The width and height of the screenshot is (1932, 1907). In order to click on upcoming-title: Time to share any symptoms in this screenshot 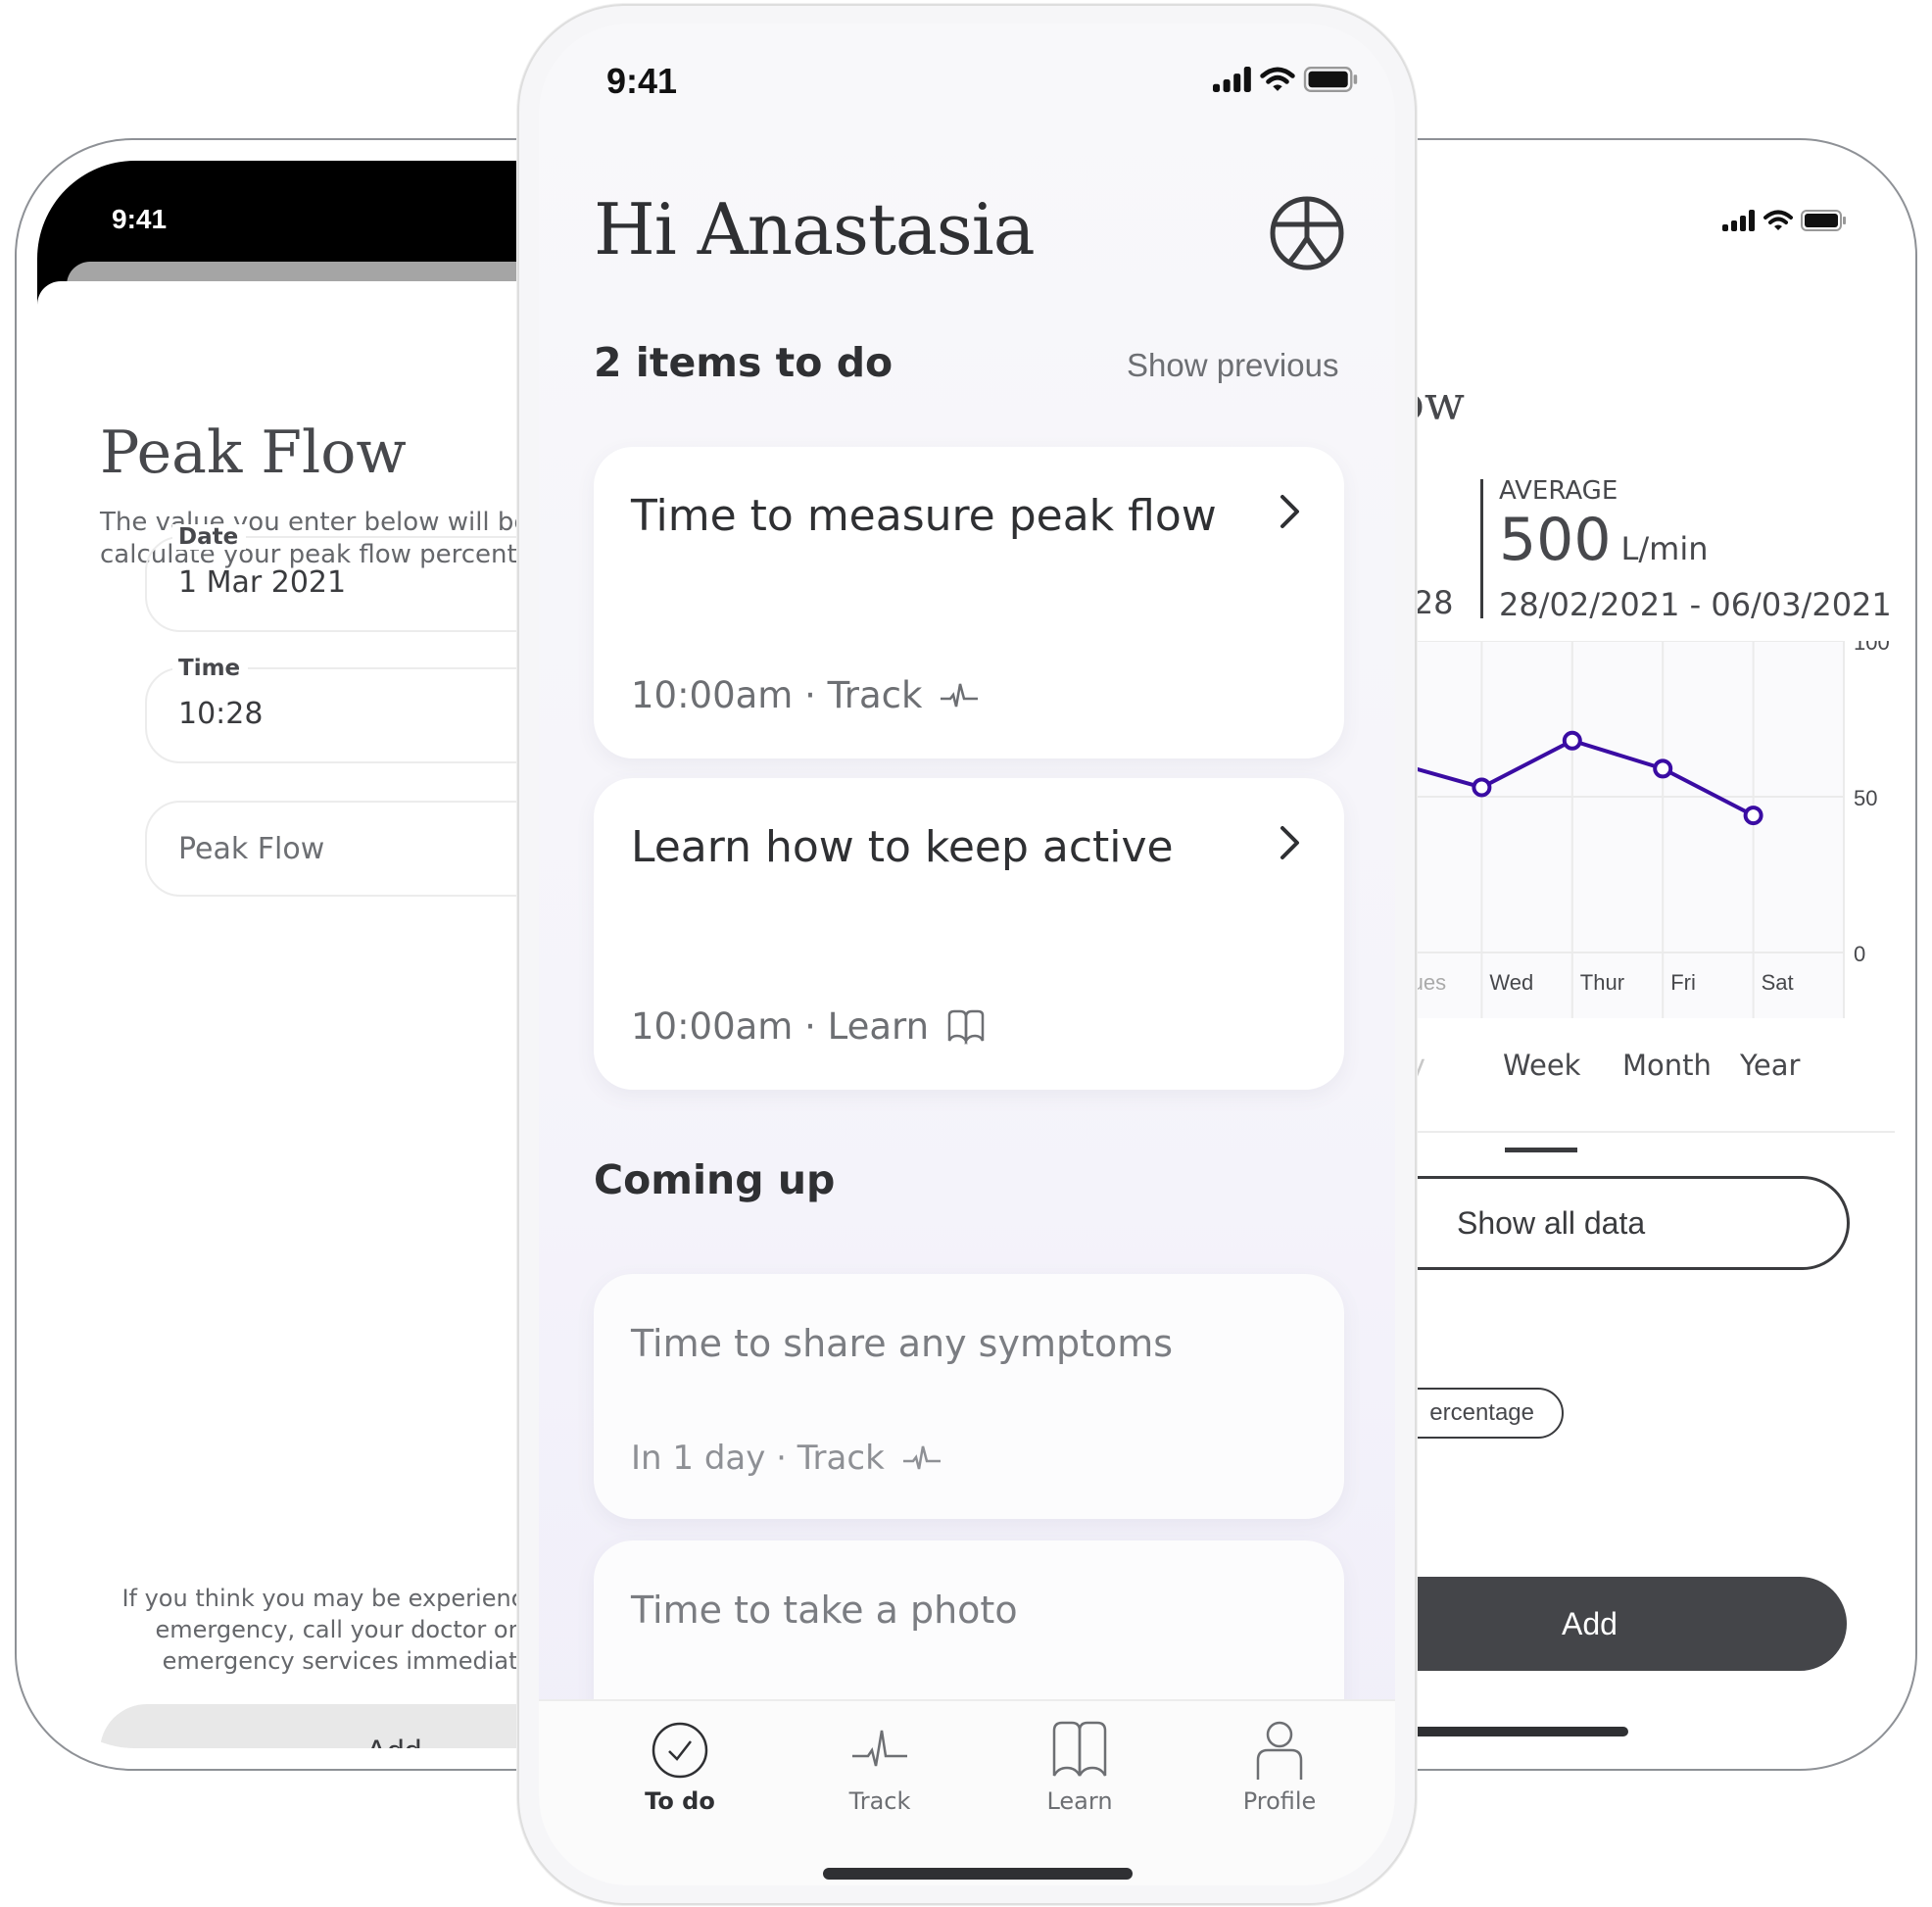, I will do `click(902, 1343)`.